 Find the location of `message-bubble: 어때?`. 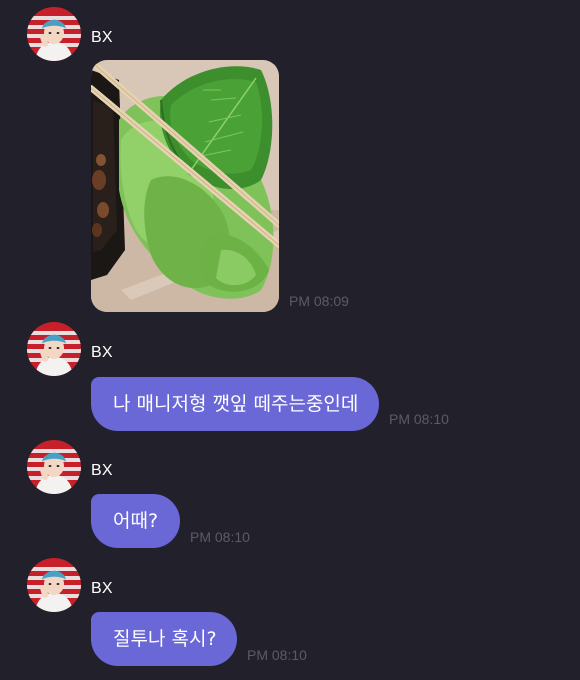

message-bubble: 어때? is located at coordinates (135, 521).